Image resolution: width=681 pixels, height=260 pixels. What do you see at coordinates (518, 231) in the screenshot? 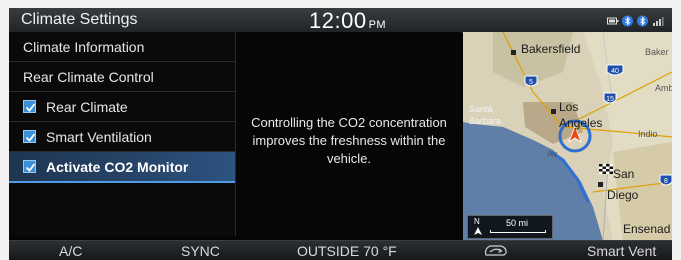
I see `map-scale-bar` at bounding box center [518, 231].